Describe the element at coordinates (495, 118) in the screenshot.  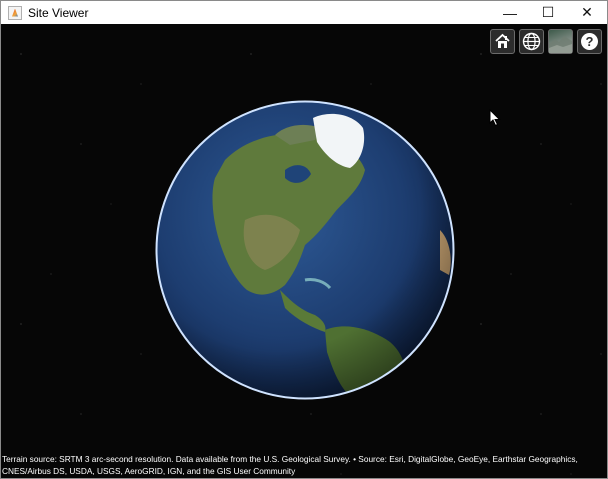
I see `mouse-cursor-icon` at that location.